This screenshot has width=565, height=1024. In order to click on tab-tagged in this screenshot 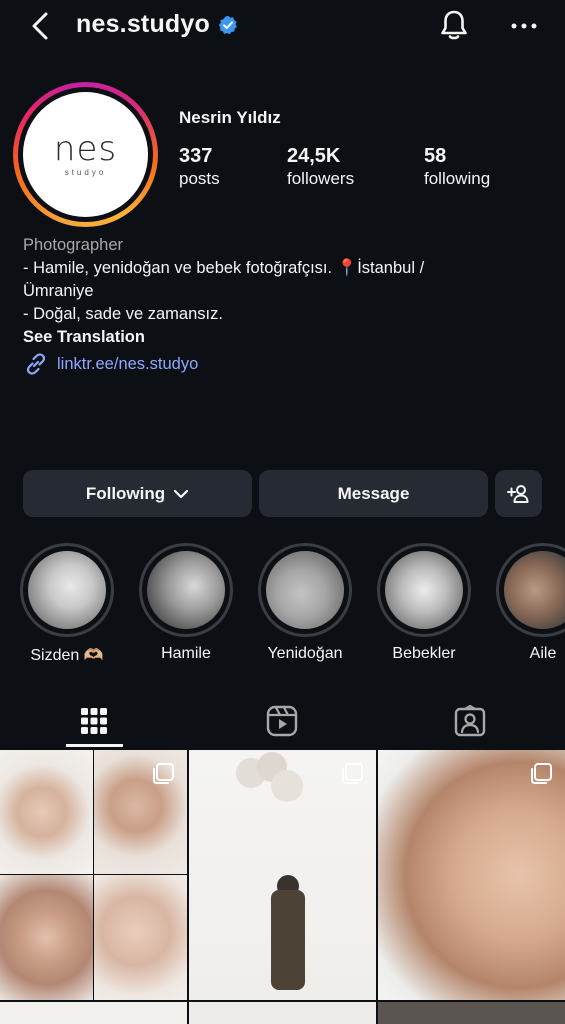, I will do `click(470, 721)`.